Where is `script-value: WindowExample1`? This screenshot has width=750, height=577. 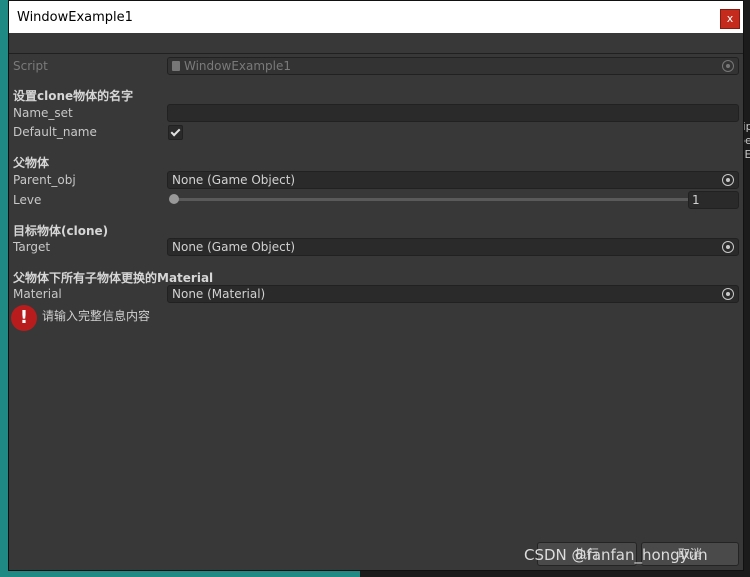 script-value: WindowExample1 is located at coordinates (238, 66).